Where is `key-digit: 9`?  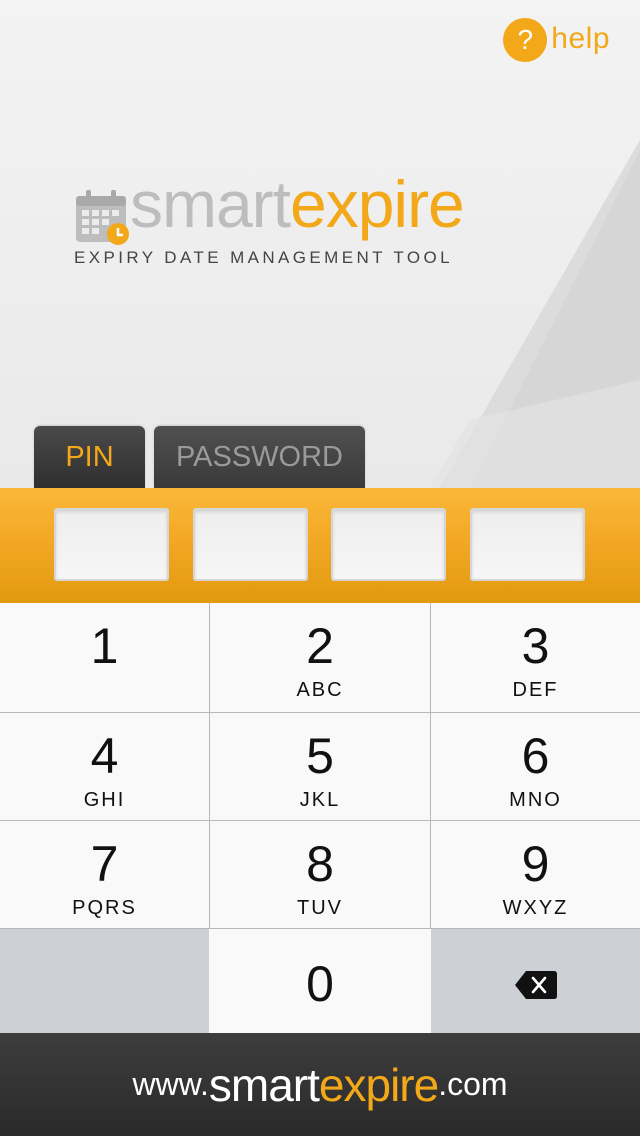 key-digit: 9 is located at coordinates (535, 864).